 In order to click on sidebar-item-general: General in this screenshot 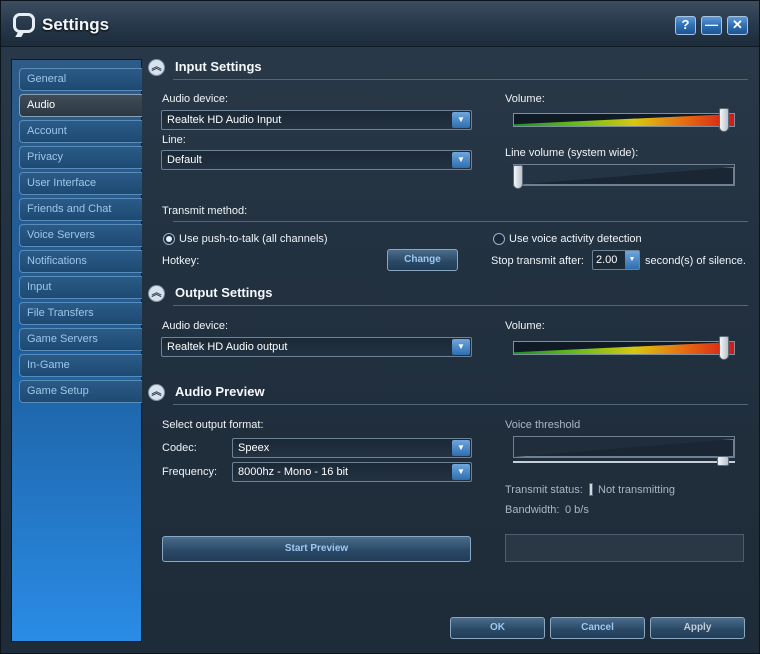, I will do `click(80, 79)`.